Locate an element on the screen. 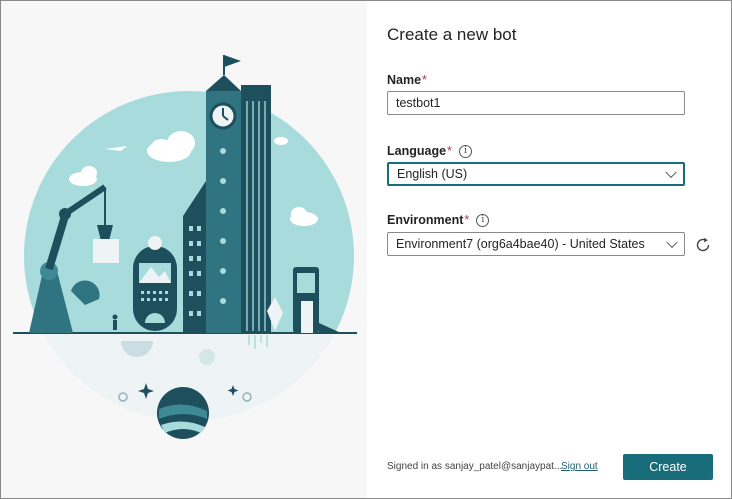 Image resolution: width=732 pixels, height=499 pixels. refresh-icon is located at coordinates (703, 245).